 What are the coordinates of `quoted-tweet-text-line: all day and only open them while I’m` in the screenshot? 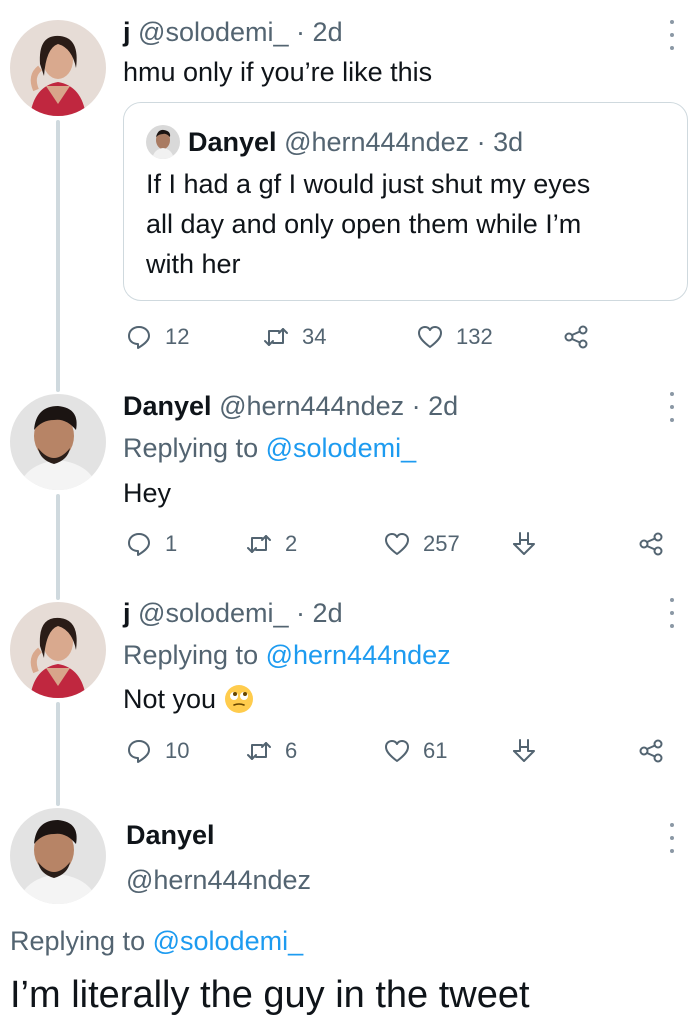 It's located at (364, 224).